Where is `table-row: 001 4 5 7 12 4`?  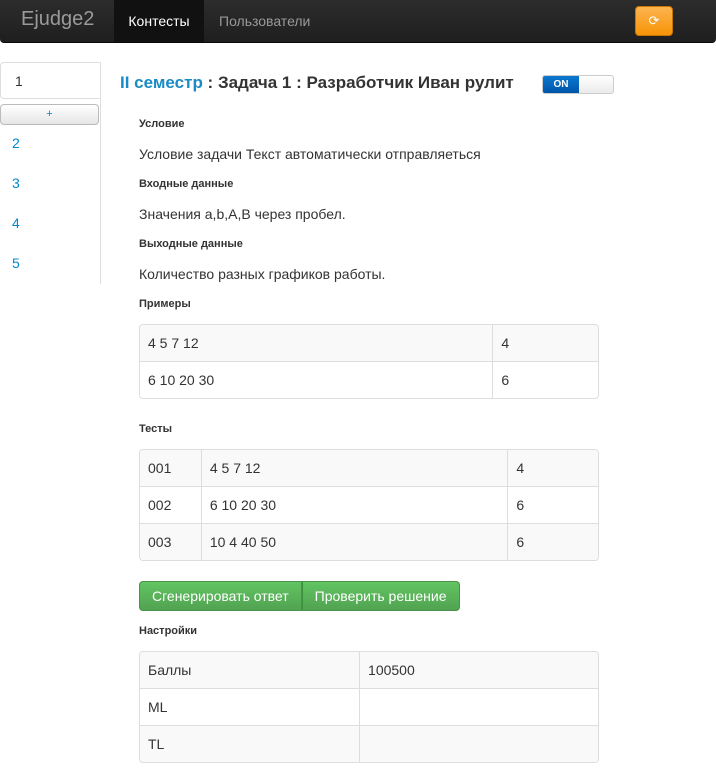
table-row: 001 4 5 7 12 4 is located at coordinates (369, 468).